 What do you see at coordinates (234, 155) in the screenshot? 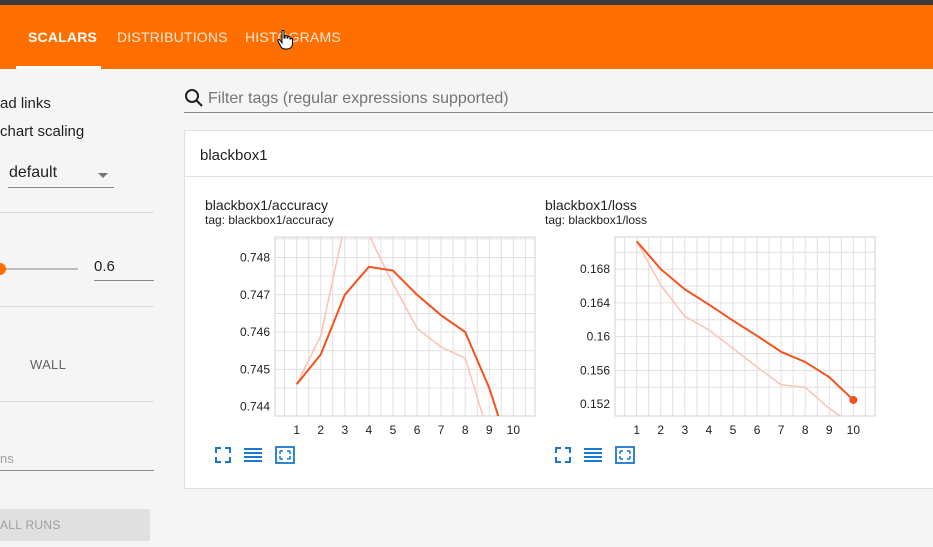
I see `tag-group-title: blackbox1` at bounding box center [234, 155].